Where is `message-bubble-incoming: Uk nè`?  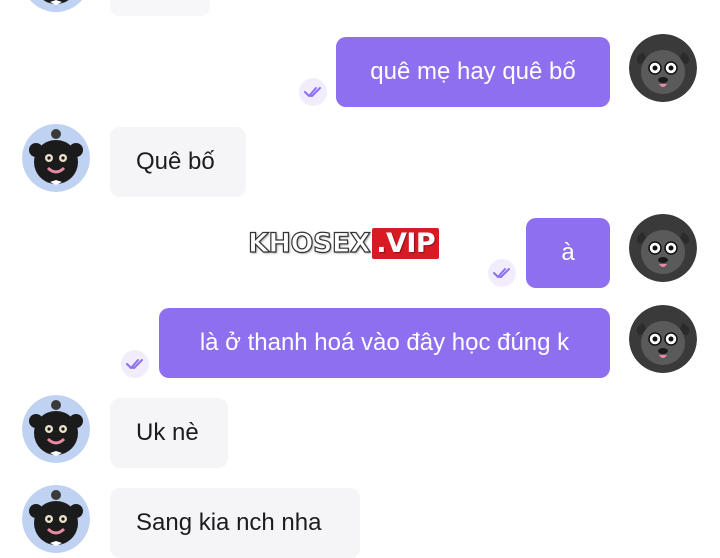
message-bubble-incoming: Uk nè is located at coordinates (169, 433).